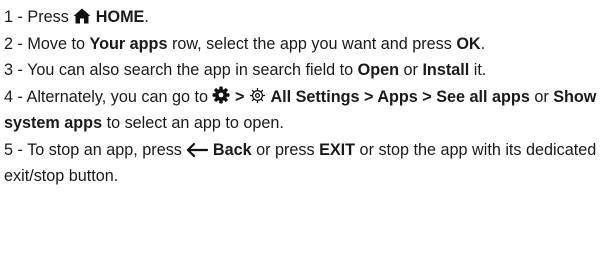  I want to click on ok-key-label: OK, so click(468, 43).